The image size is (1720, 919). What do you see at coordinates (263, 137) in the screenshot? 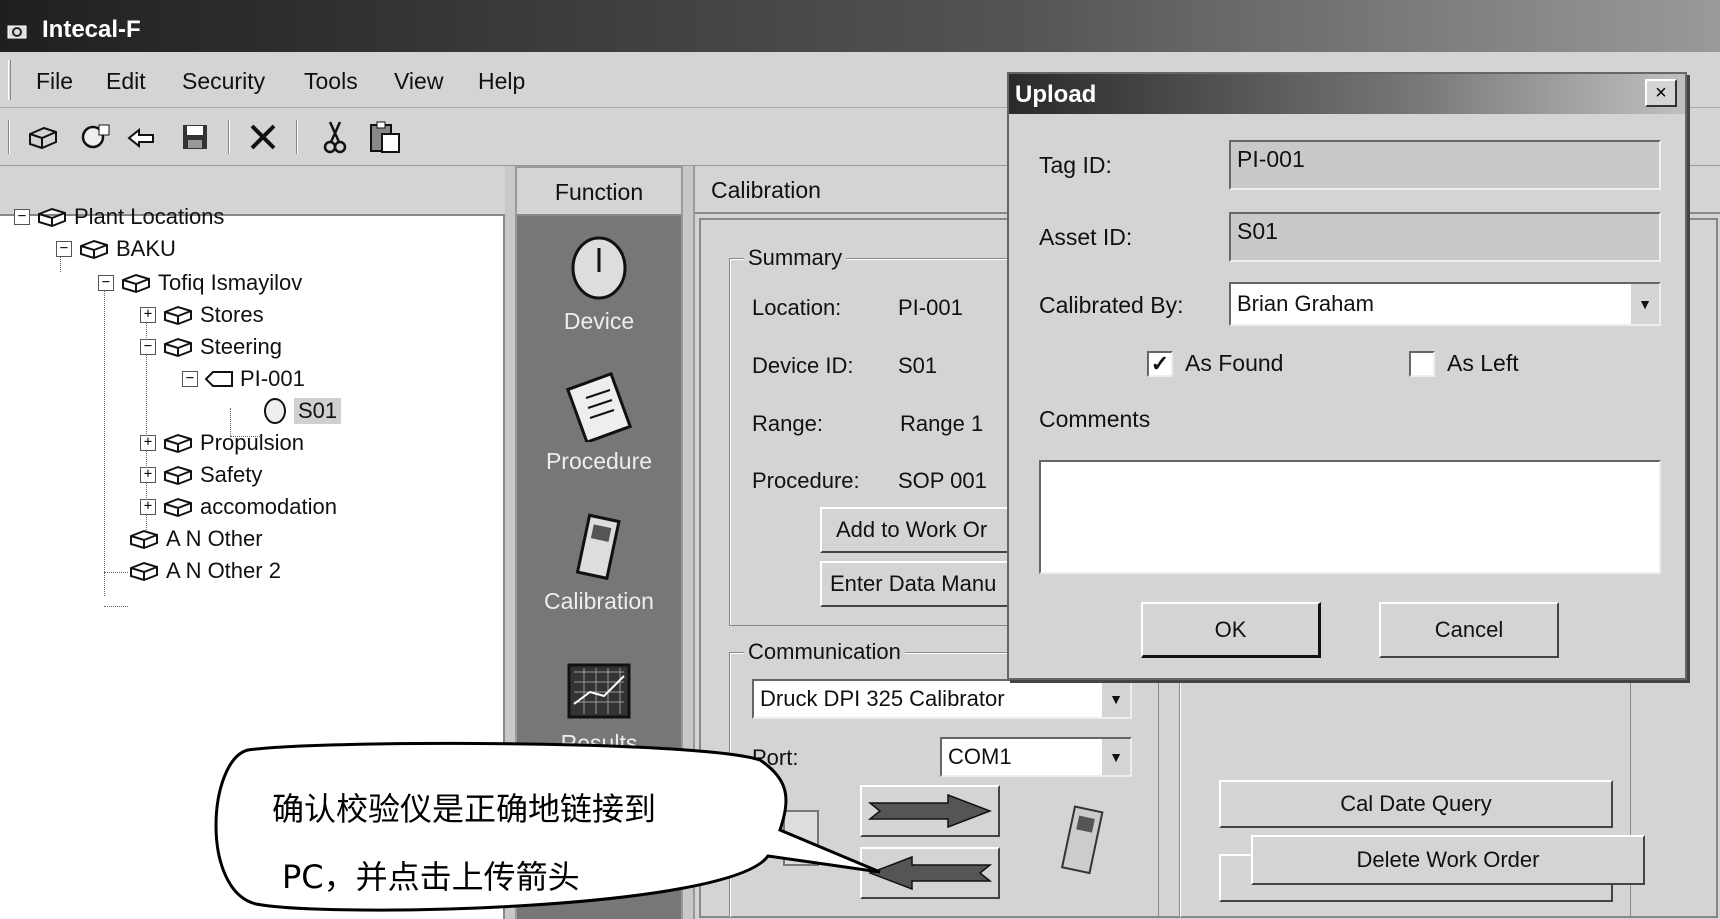
I see `delete-icon` at bounding box center [263, 137].